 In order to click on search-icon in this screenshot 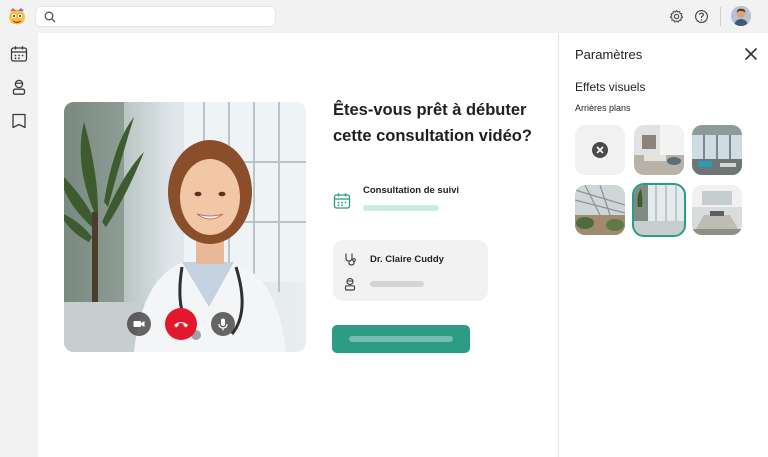, I will do `click(50, 17)`.